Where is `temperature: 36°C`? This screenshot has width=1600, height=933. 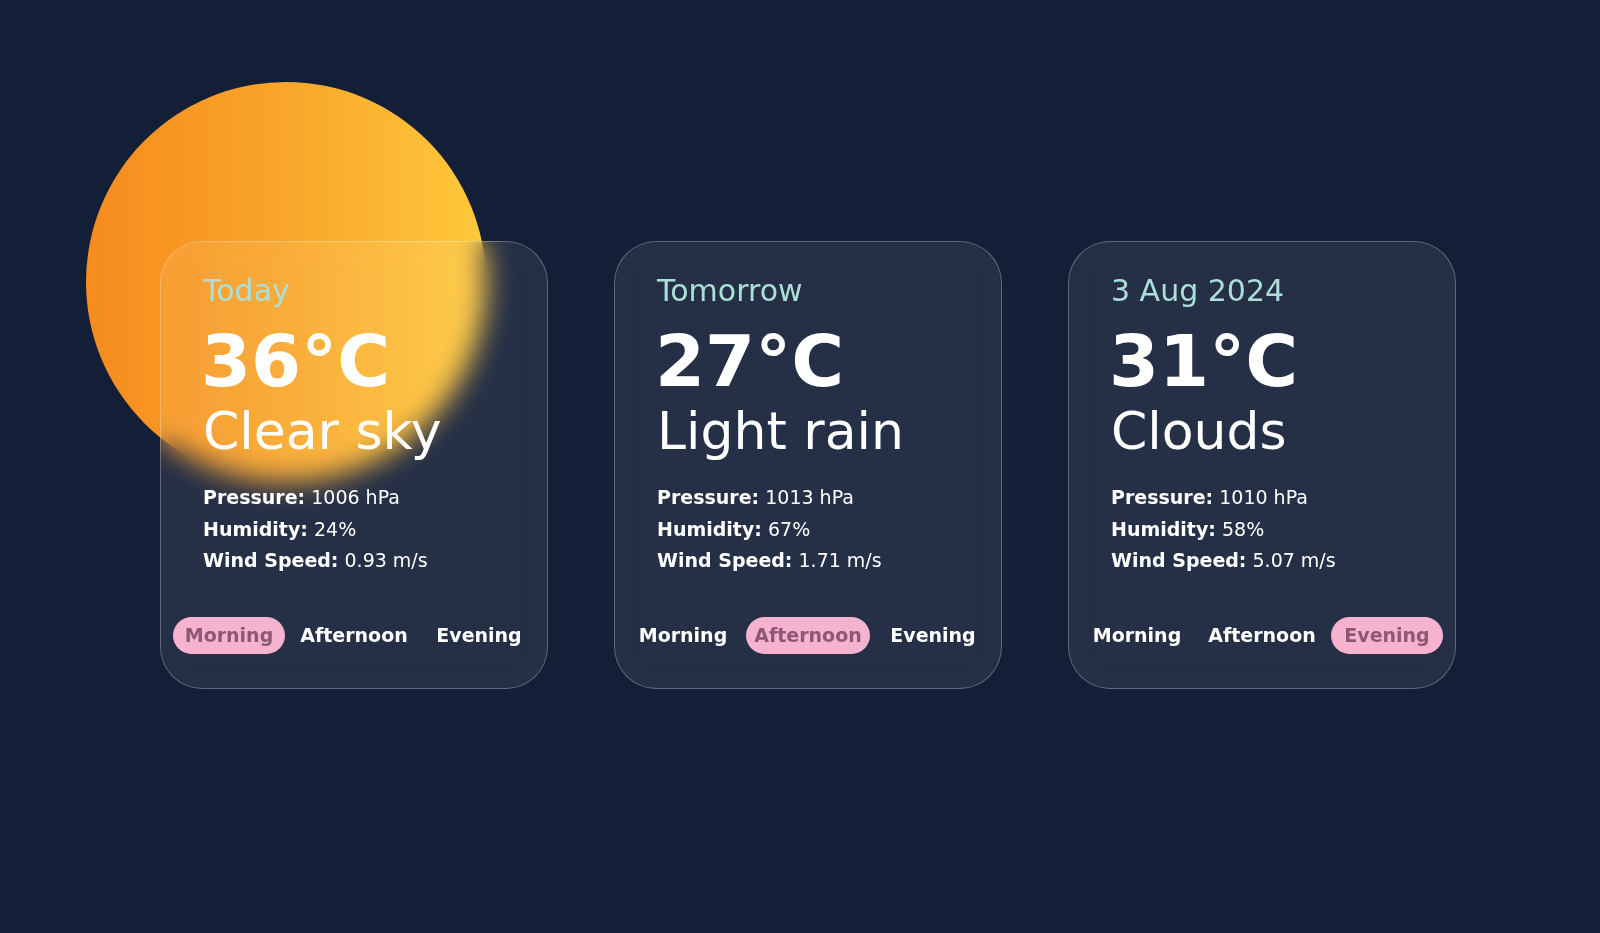 temperature: 36°C is located at coordinates (296, 361).